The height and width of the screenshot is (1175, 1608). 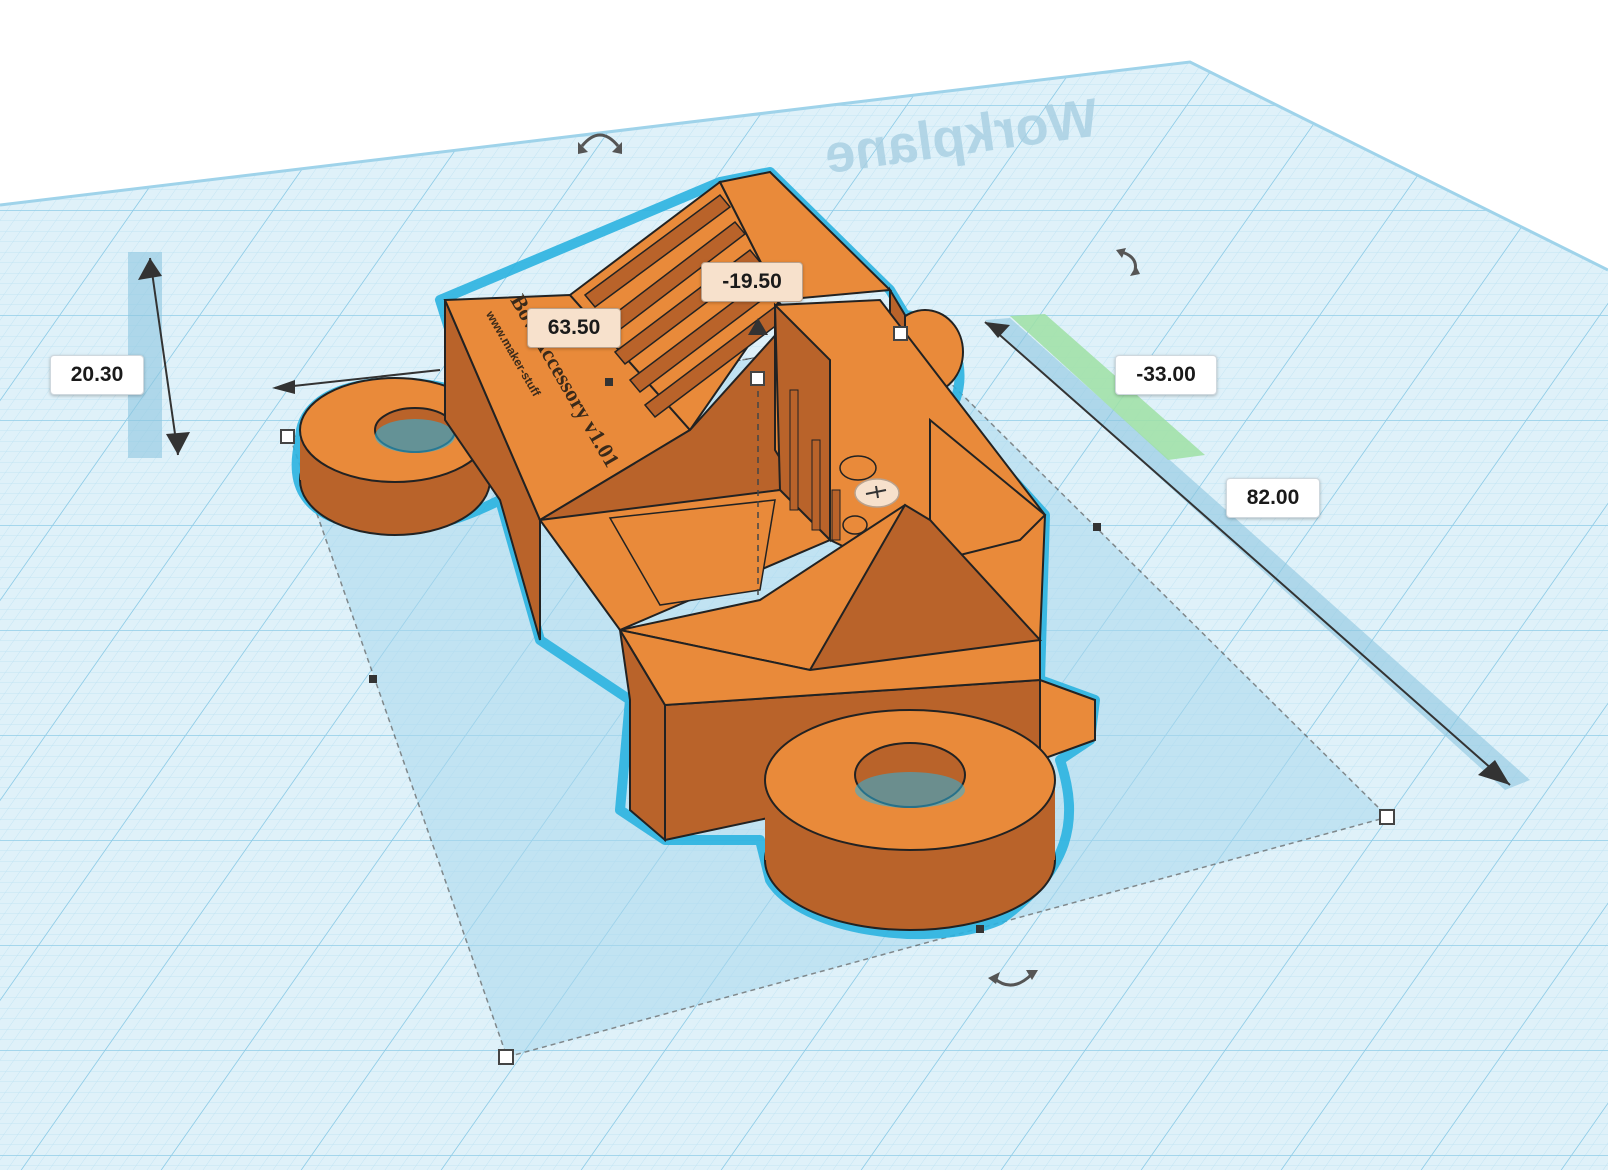 What do you see at coordinates (752, 282) in the screenshot?
I see `elevation-dimension-label: -19.50` at bounding box center [752, 282].